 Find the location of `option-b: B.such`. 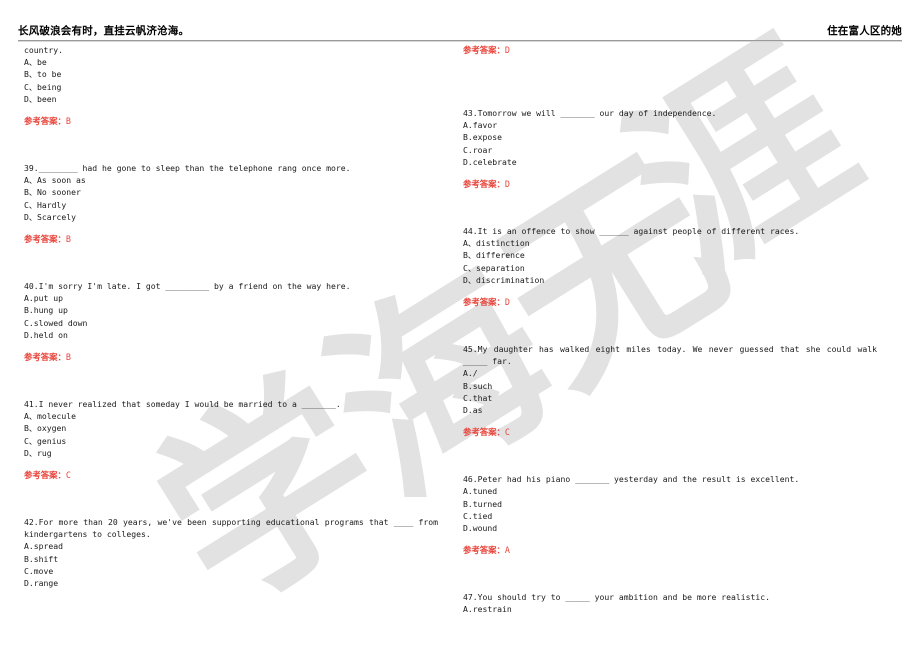

option-b: B.such is located at coordinates (670, 386).